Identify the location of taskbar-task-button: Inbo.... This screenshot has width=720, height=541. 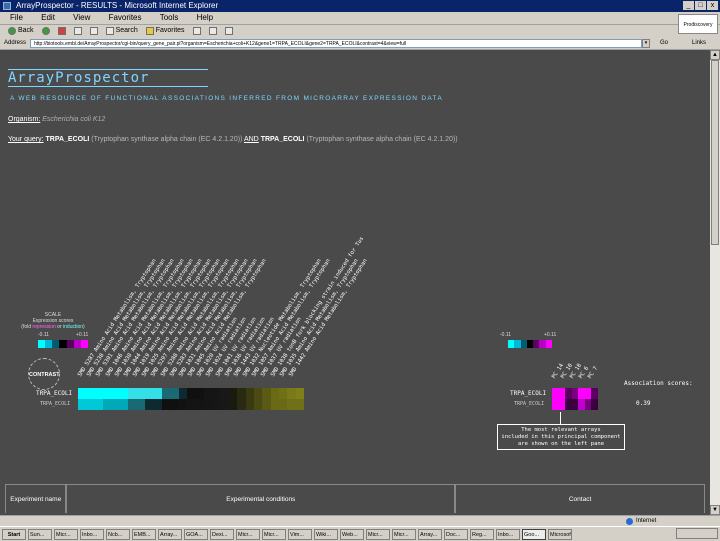
(92, 534).